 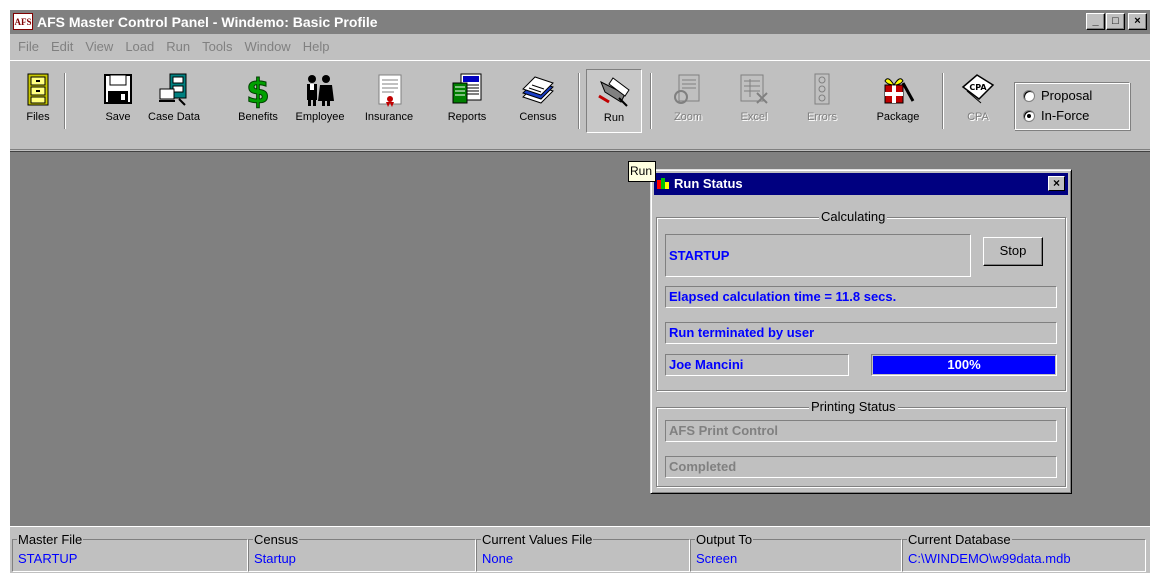 I want to click on insurance-document-icon, so click(x=390, y=90).